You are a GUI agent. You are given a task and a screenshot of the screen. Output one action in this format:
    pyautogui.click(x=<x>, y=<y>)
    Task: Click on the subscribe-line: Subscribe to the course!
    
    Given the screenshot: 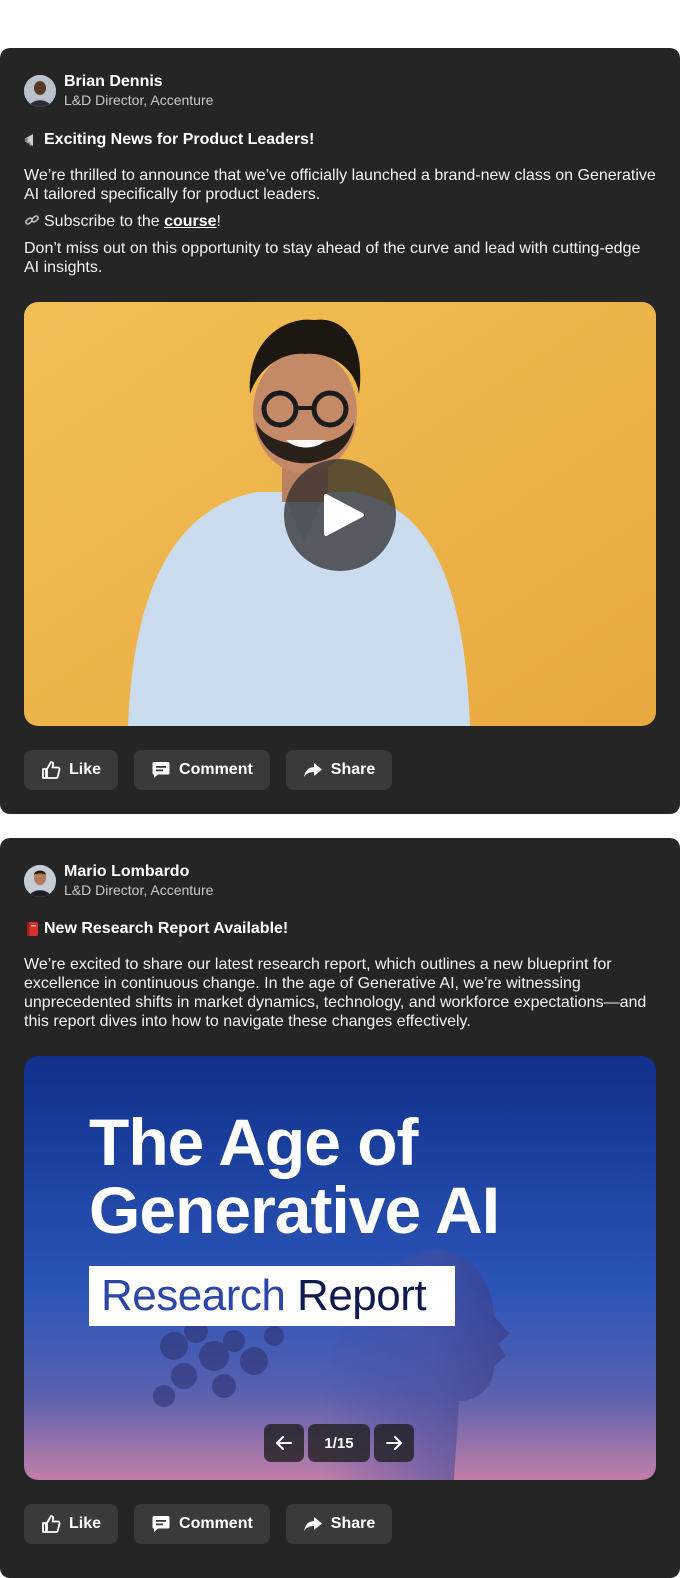 What is the action you would take?
    pyautogui.click(x=340, y=221)
    